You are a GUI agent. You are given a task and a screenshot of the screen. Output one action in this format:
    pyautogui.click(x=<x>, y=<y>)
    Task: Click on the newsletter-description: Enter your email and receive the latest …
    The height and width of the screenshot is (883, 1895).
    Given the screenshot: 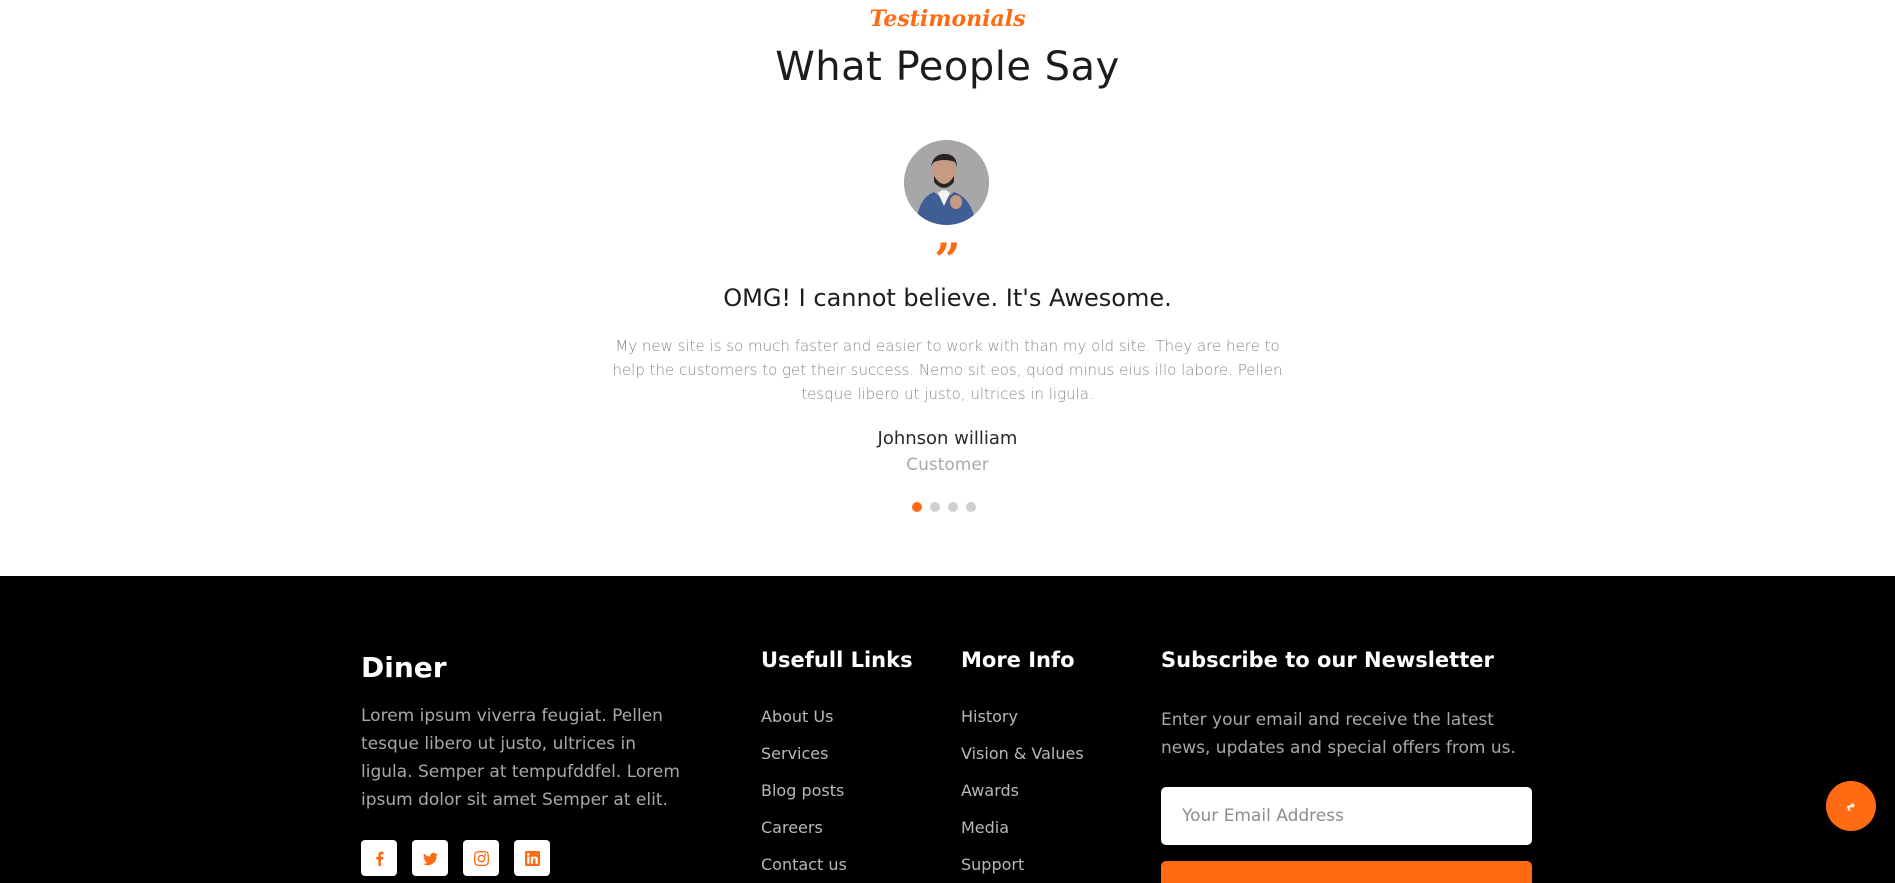 What is the action you would take?
    pyautogui.click(x=1338, y=734)
    